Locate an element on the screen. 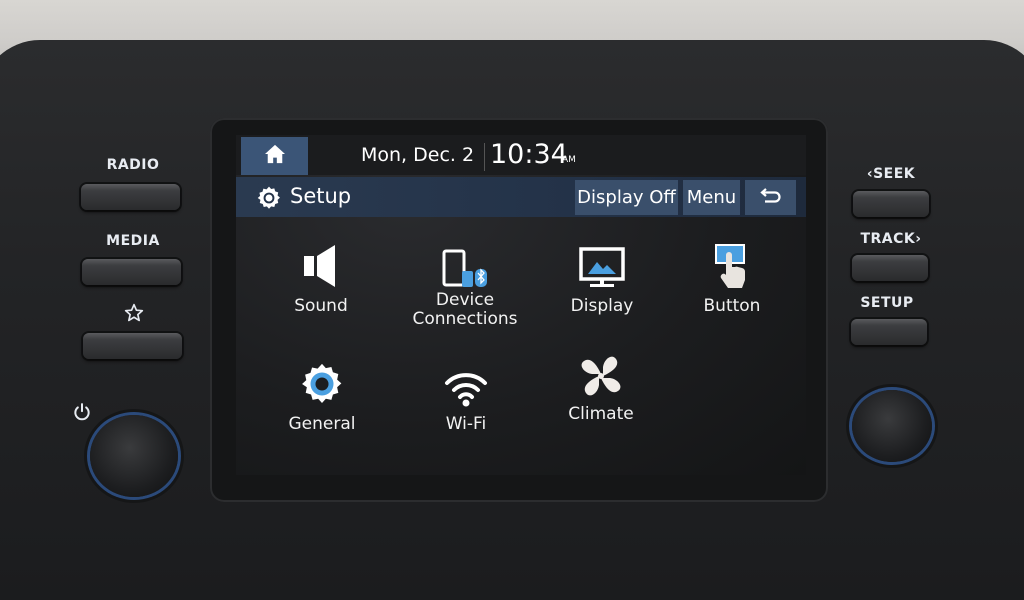 This screenshot has height=600, width=1024. menu-button: Menu is located at coordinates (711, 197).